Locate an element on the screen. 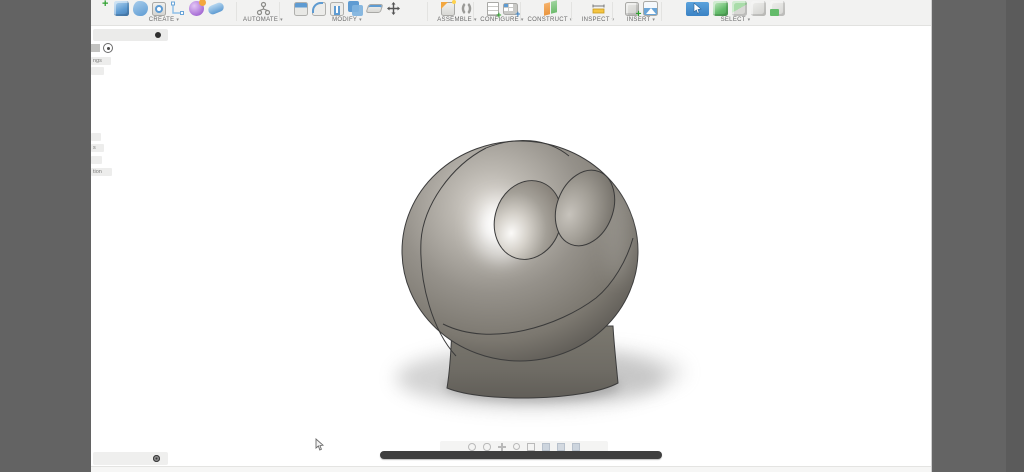 The width and height of the screenshot is (1024, 472). toolbar-group-create: CREATE ▾ is located at coordinates (164, 12).